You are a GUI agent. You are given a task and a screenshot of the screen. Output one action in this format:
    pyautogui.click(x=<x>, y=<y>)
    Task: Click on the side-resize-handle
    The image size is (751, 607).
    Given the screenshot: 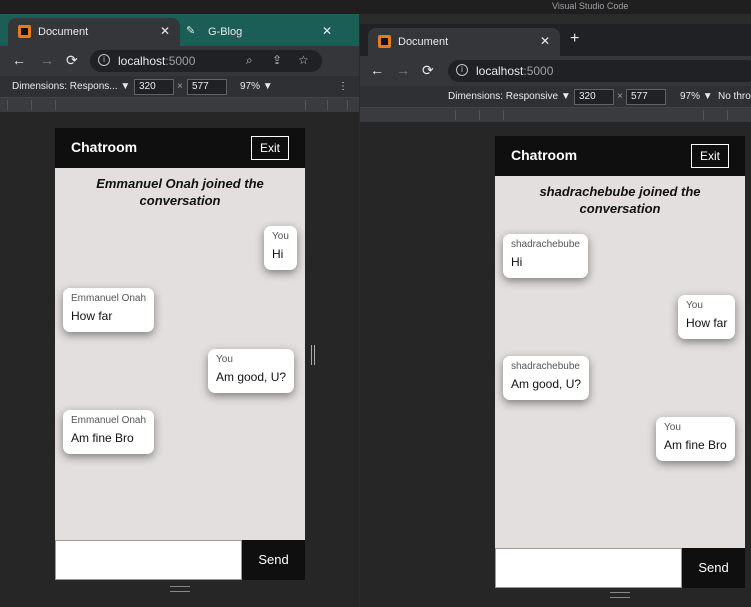 What is the action you would take?
    pyautogui.click(x=313, y=355)
    